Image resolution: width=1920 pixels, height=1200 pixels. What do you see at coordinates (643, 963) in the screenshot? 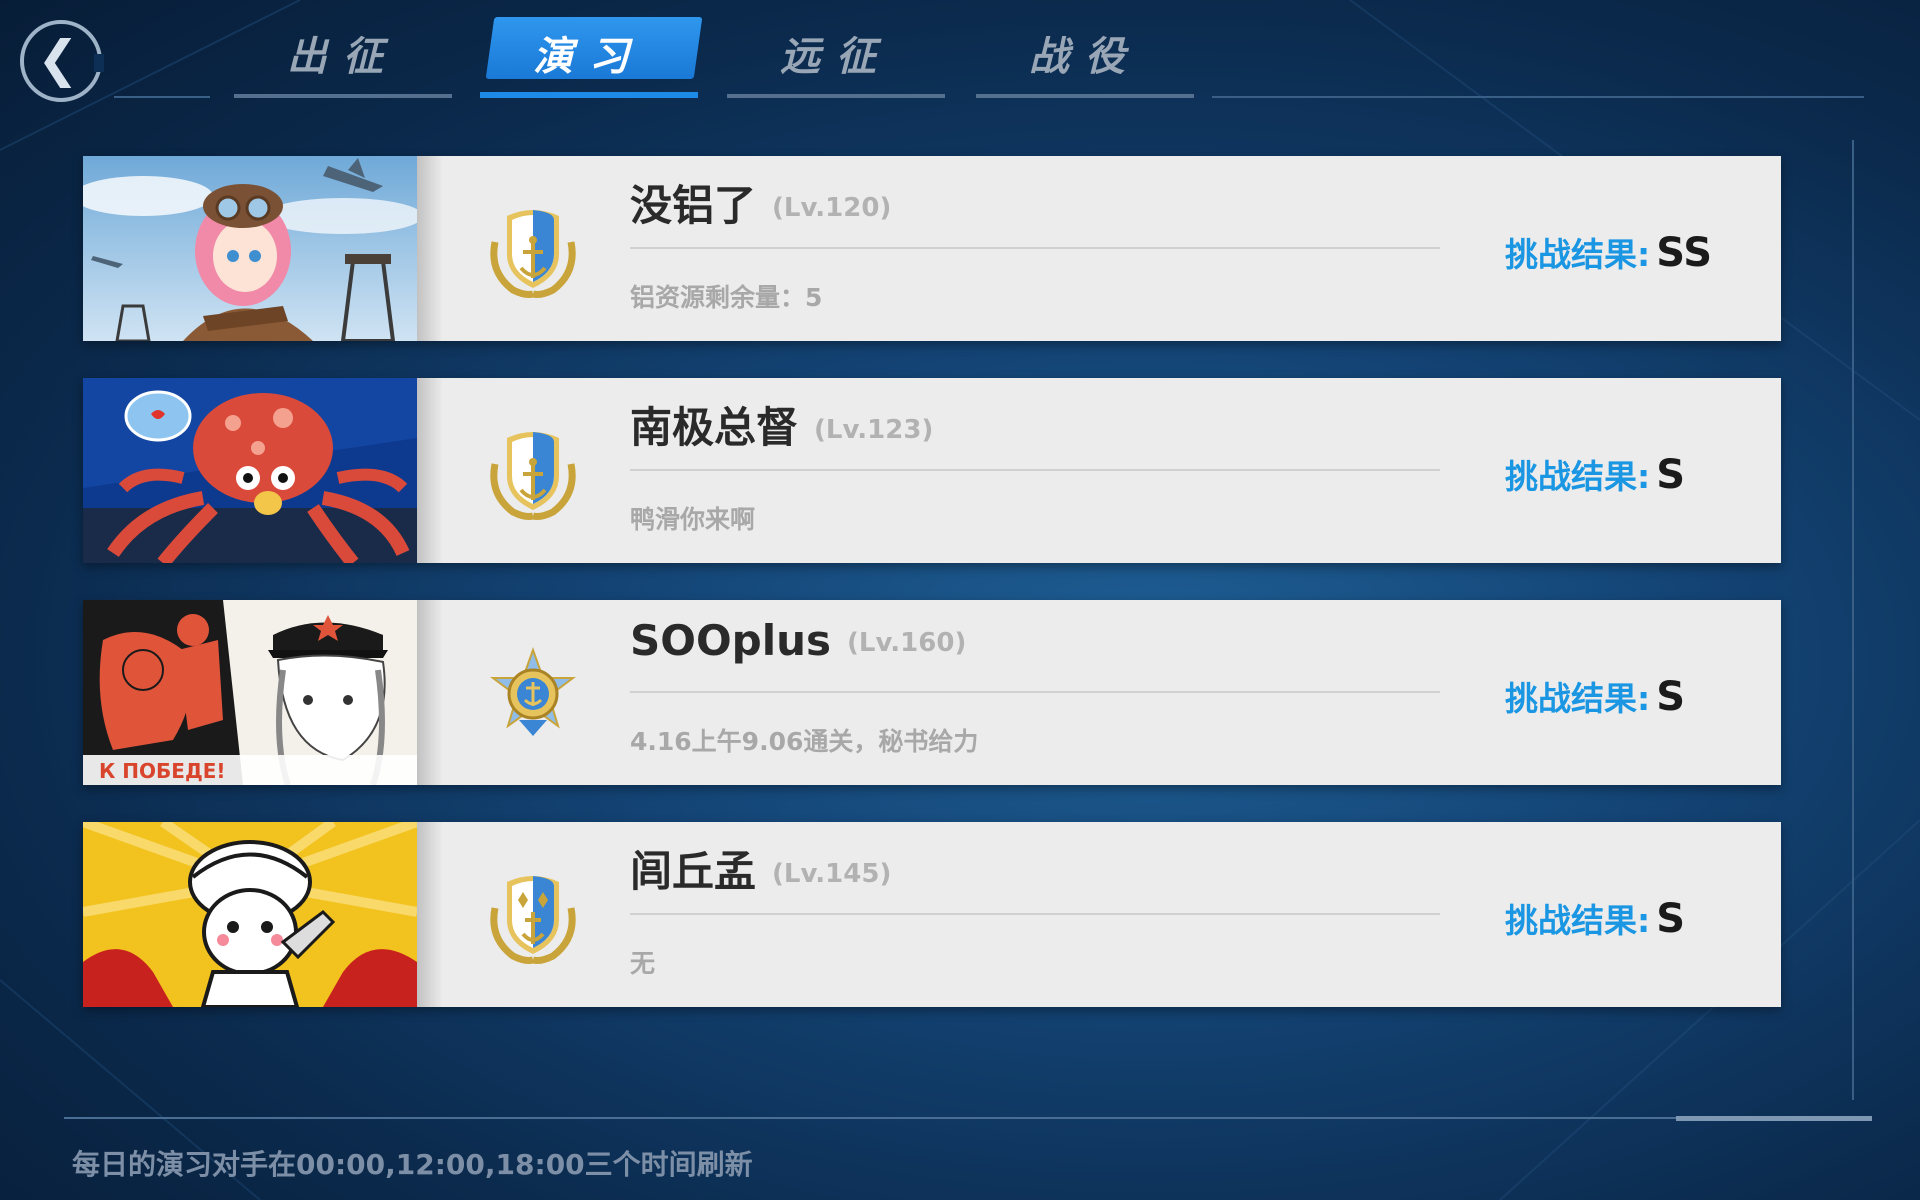
I see `opponent-note: 无` at bounding box center [643, 963].